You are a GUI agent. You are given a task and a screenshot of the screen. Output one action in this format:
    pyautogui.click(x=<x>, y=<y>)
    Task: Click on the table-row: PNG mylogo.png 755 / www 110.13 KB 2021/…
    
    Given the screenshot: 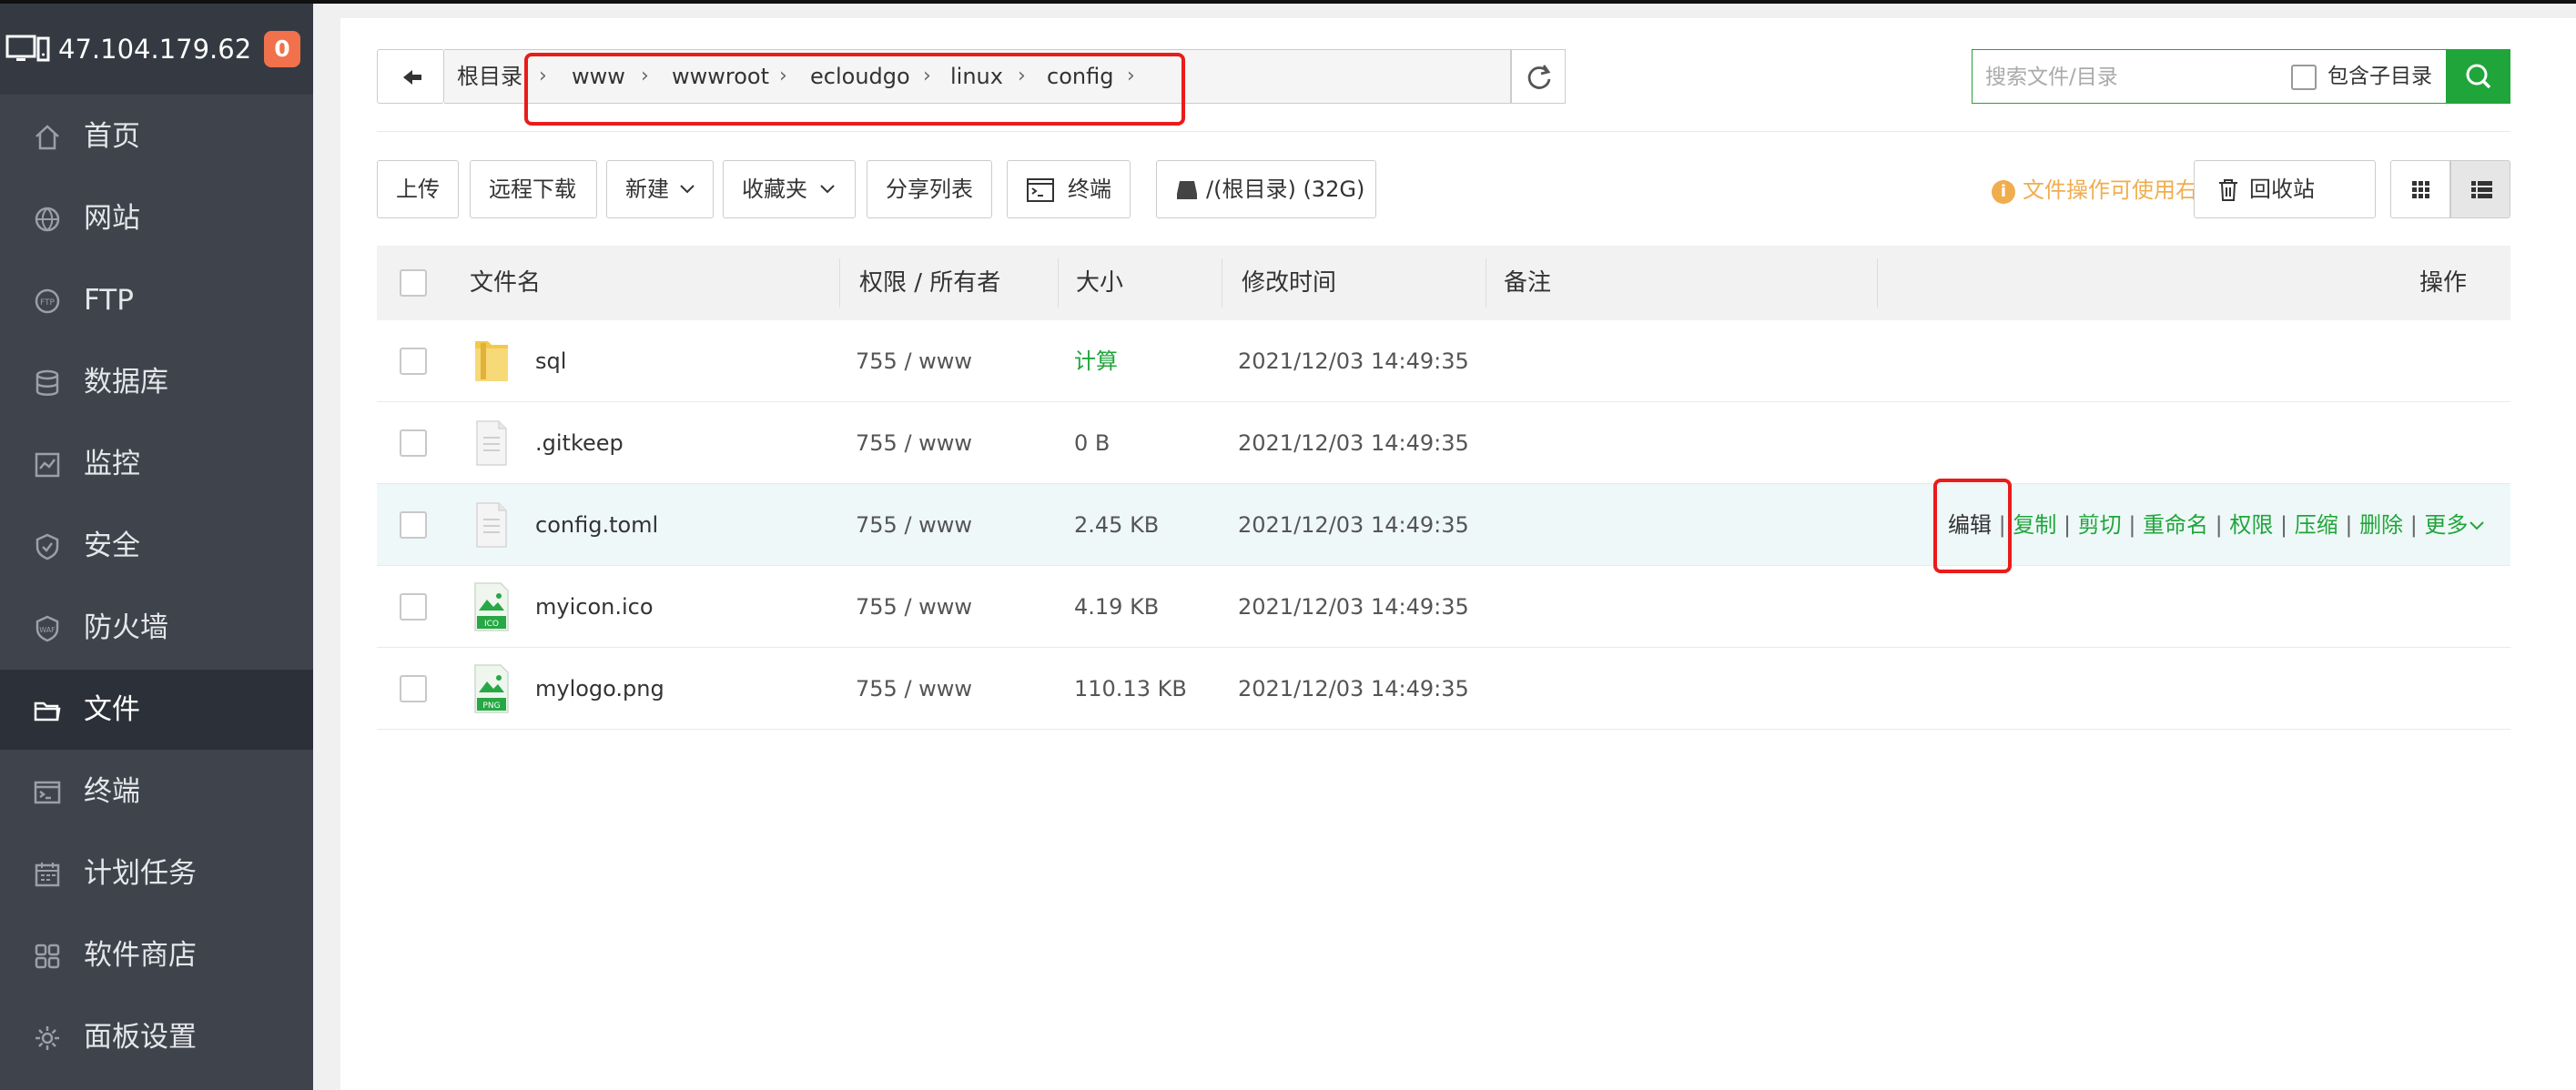 What is the action you would take?
    pyautogui.click(x=1443, y=689)
    